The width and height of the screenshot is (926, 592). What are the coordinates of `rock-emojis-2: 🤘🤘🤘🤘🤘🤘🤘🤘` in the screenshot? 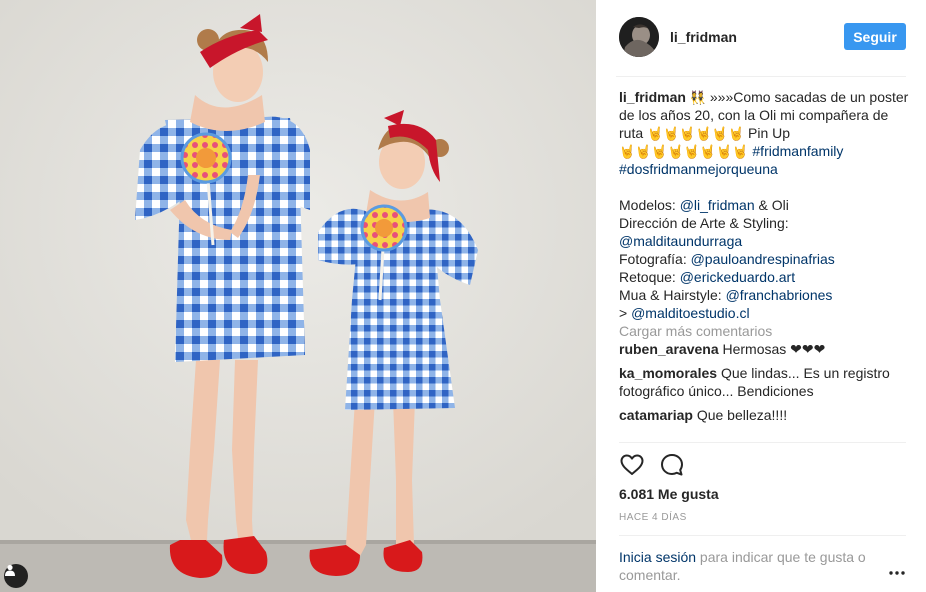 It's located at (684, 151).